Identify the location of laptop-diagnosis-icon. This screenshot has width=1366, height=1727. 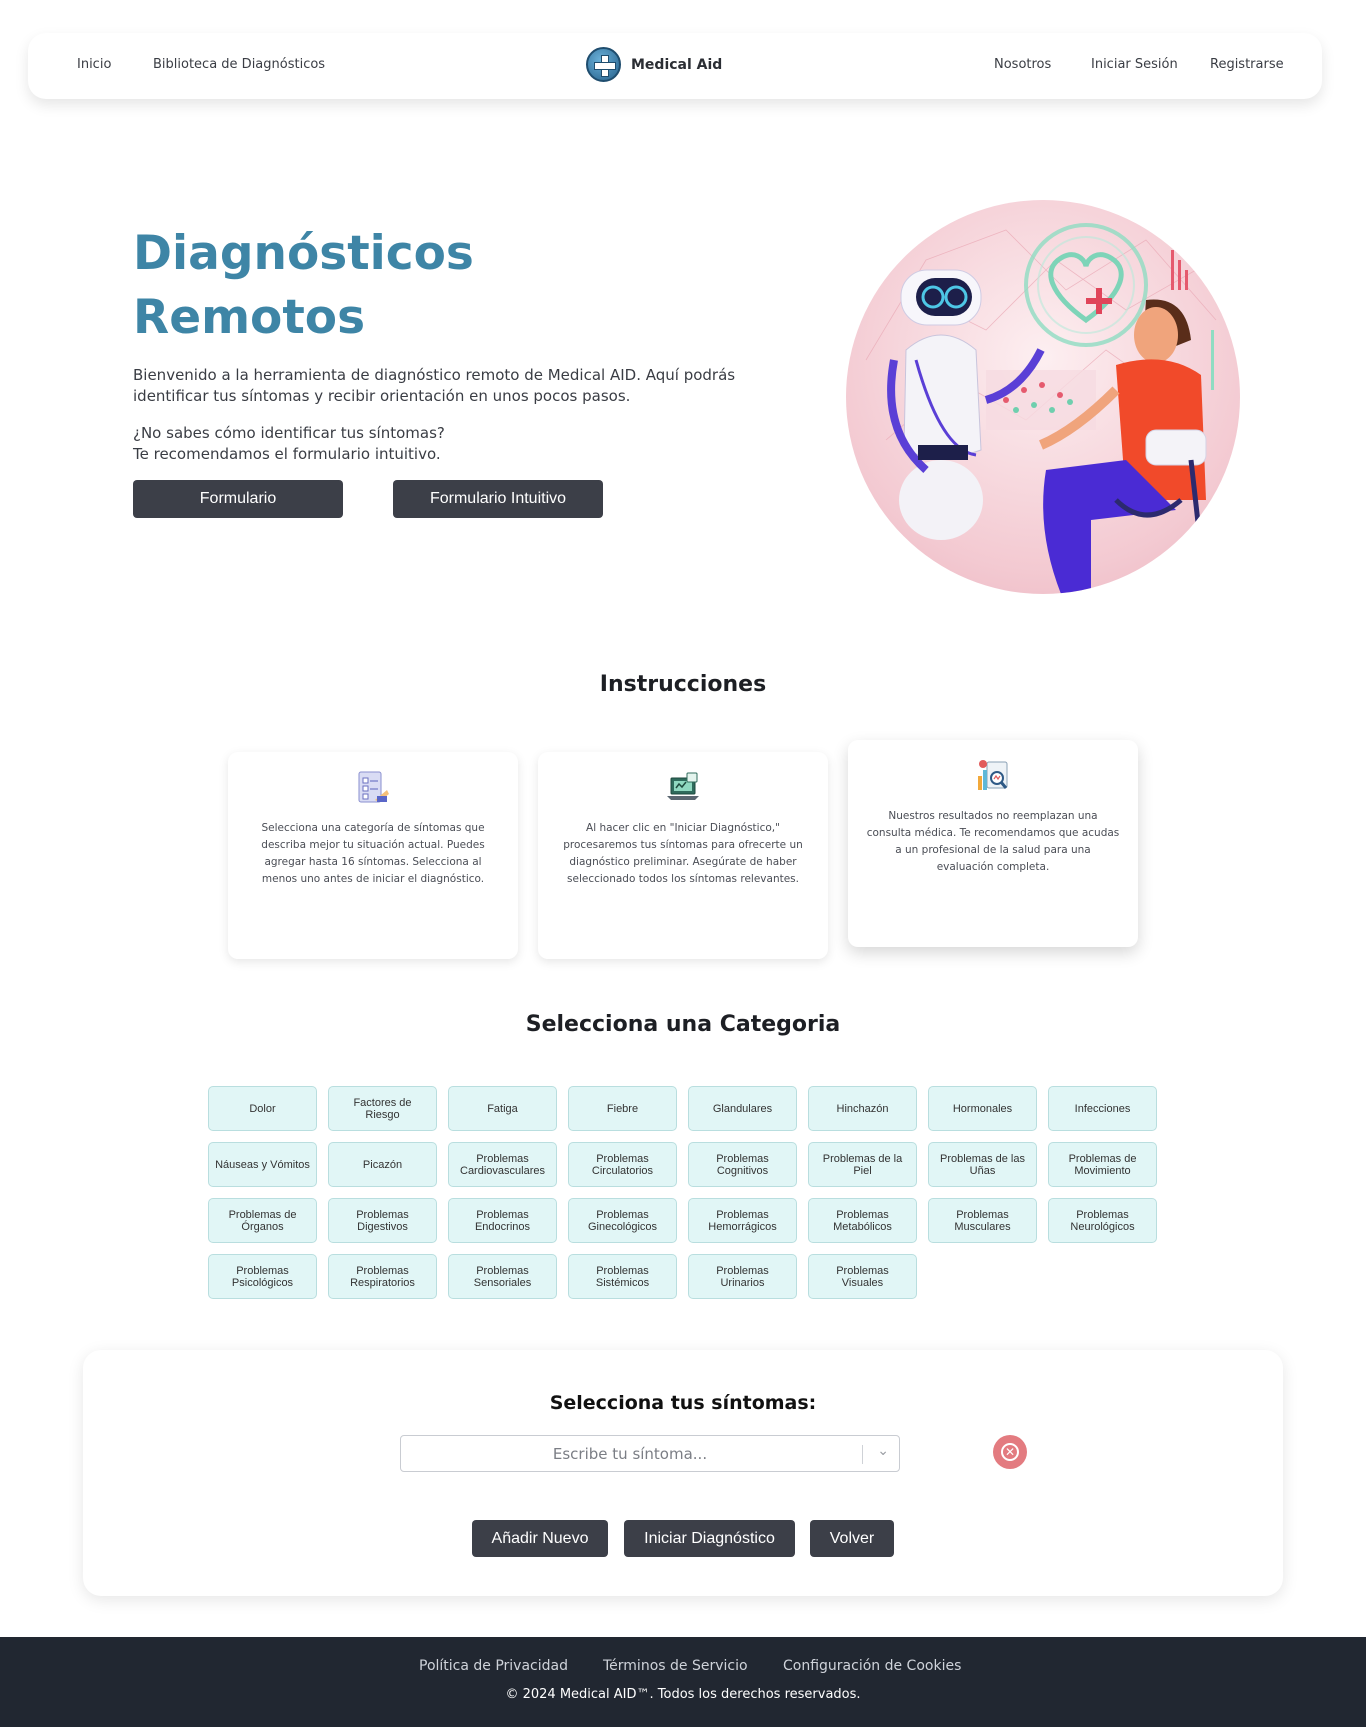
(683, 788).